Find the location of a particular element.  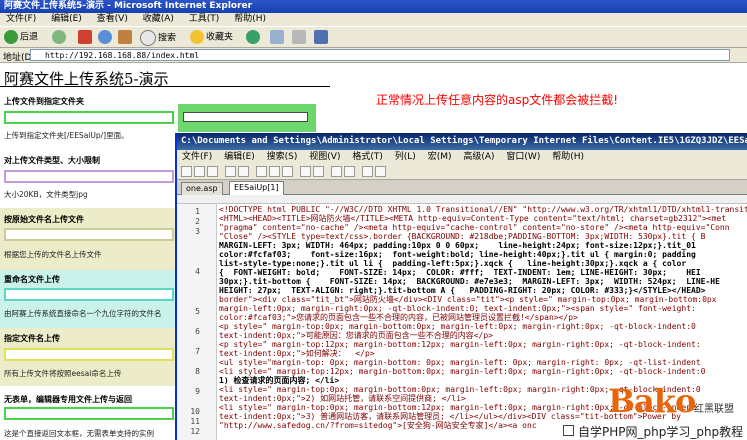

section-title: 按原始文件名上传文件 is located at coordinates (44, 219).